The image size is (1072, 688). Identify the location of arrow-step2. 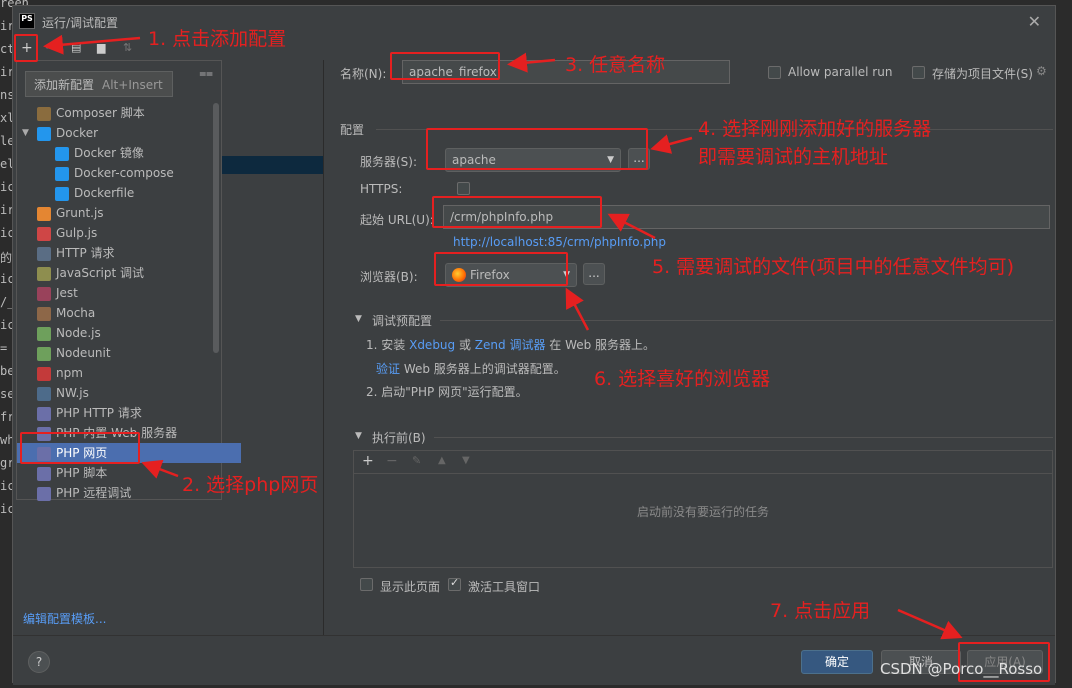
(160, 469).